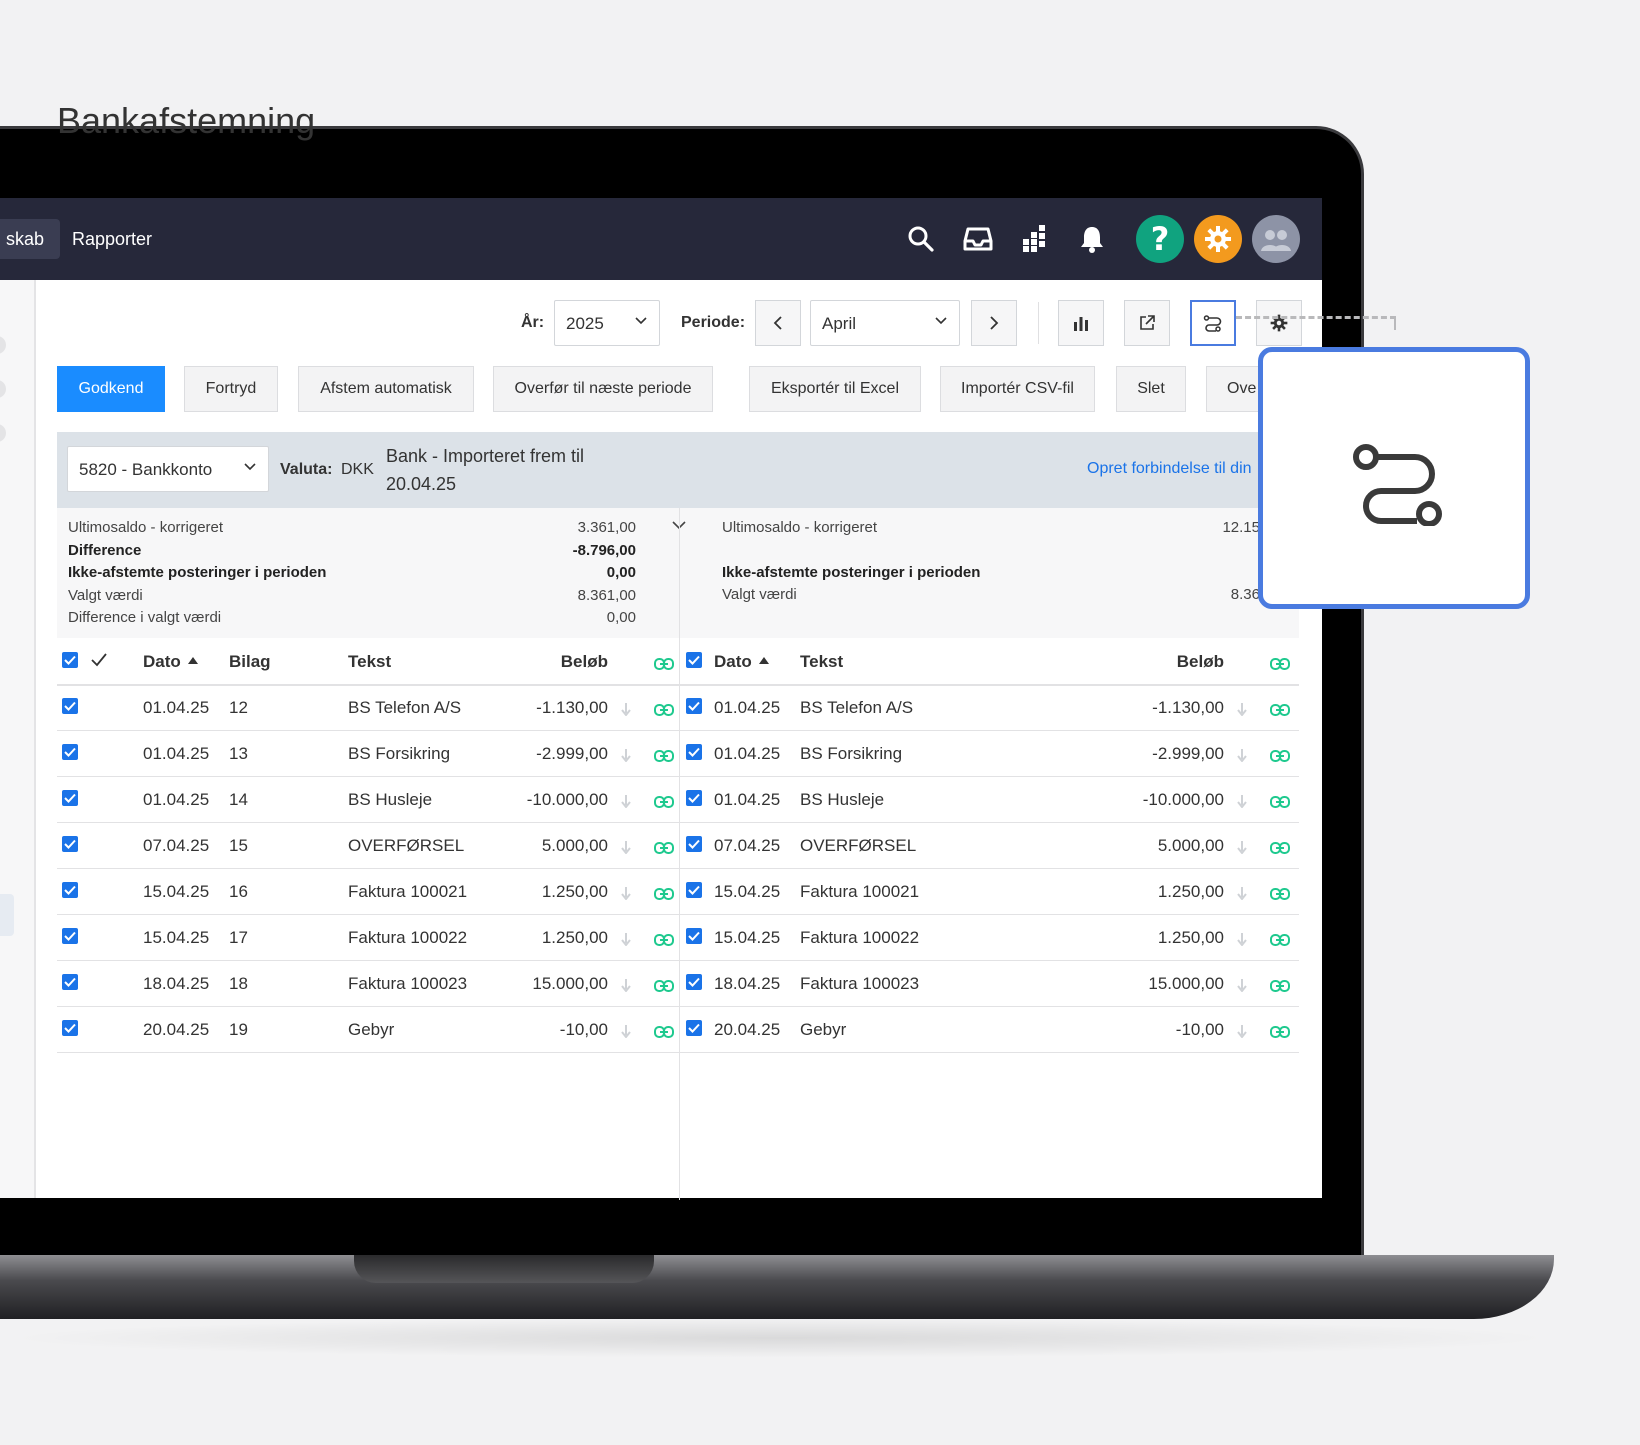 This screenshot has height=1445, width=1640. What do you see at coordinates (30, 239) in the screenshot?
I see `nav-tab-previous: skab` at bounding box center [30, 239].